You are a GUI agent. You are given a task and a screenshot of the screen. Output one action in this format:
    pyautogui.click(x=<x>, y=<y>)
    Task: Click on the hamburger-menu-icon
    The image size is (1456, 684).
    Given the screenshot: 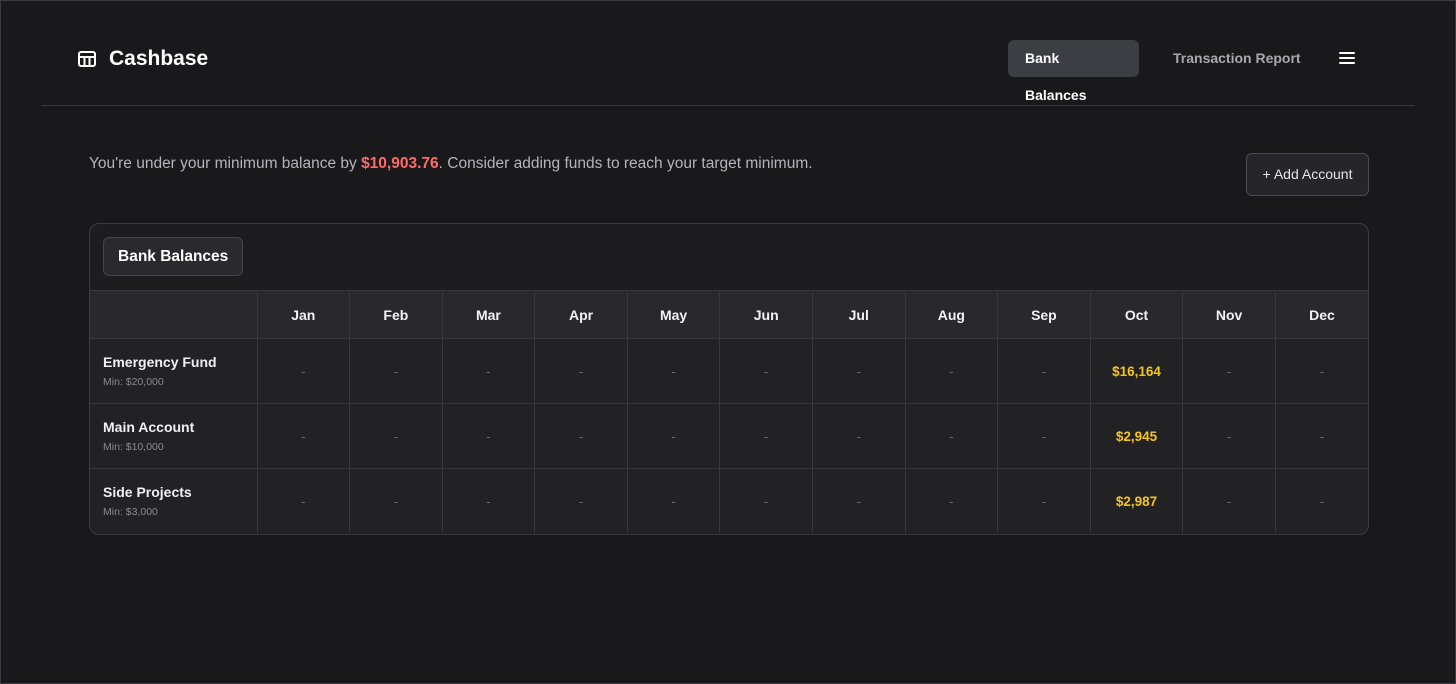 What is the action you would take?
    pyautogui.click(x=1347, y=58)
    